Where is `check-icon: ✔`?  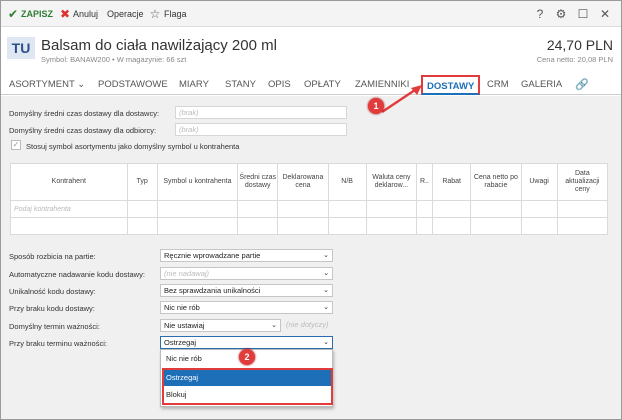 check-icon: ✔ is located at coordinates (13, 14).